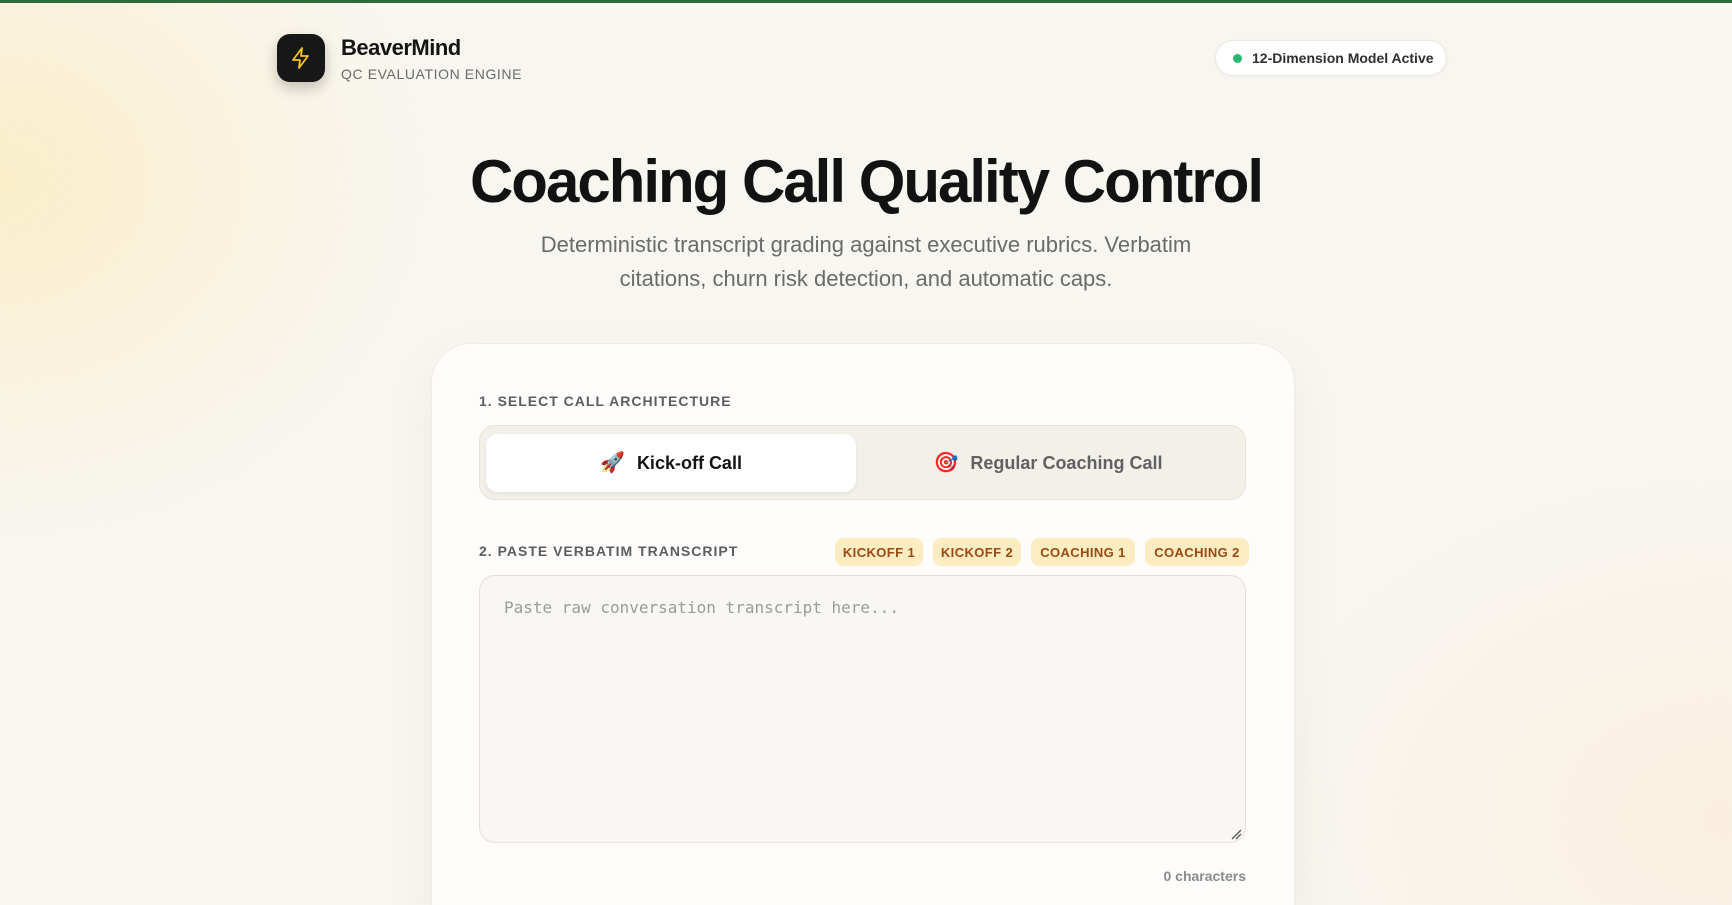  What do you see at coordinates (609, 551) in the screenshot?
I see `transcript-label: 2. PASTE VERBATIM TRANSCRIPT` at bounding box center [609, 551].